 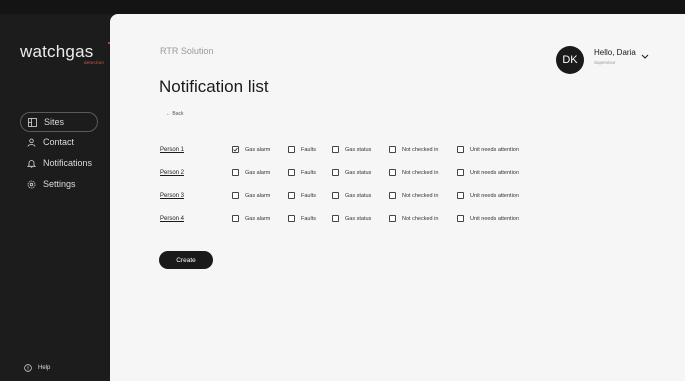 I want to click on chevron-down-icon, so click(x=645, y=56).